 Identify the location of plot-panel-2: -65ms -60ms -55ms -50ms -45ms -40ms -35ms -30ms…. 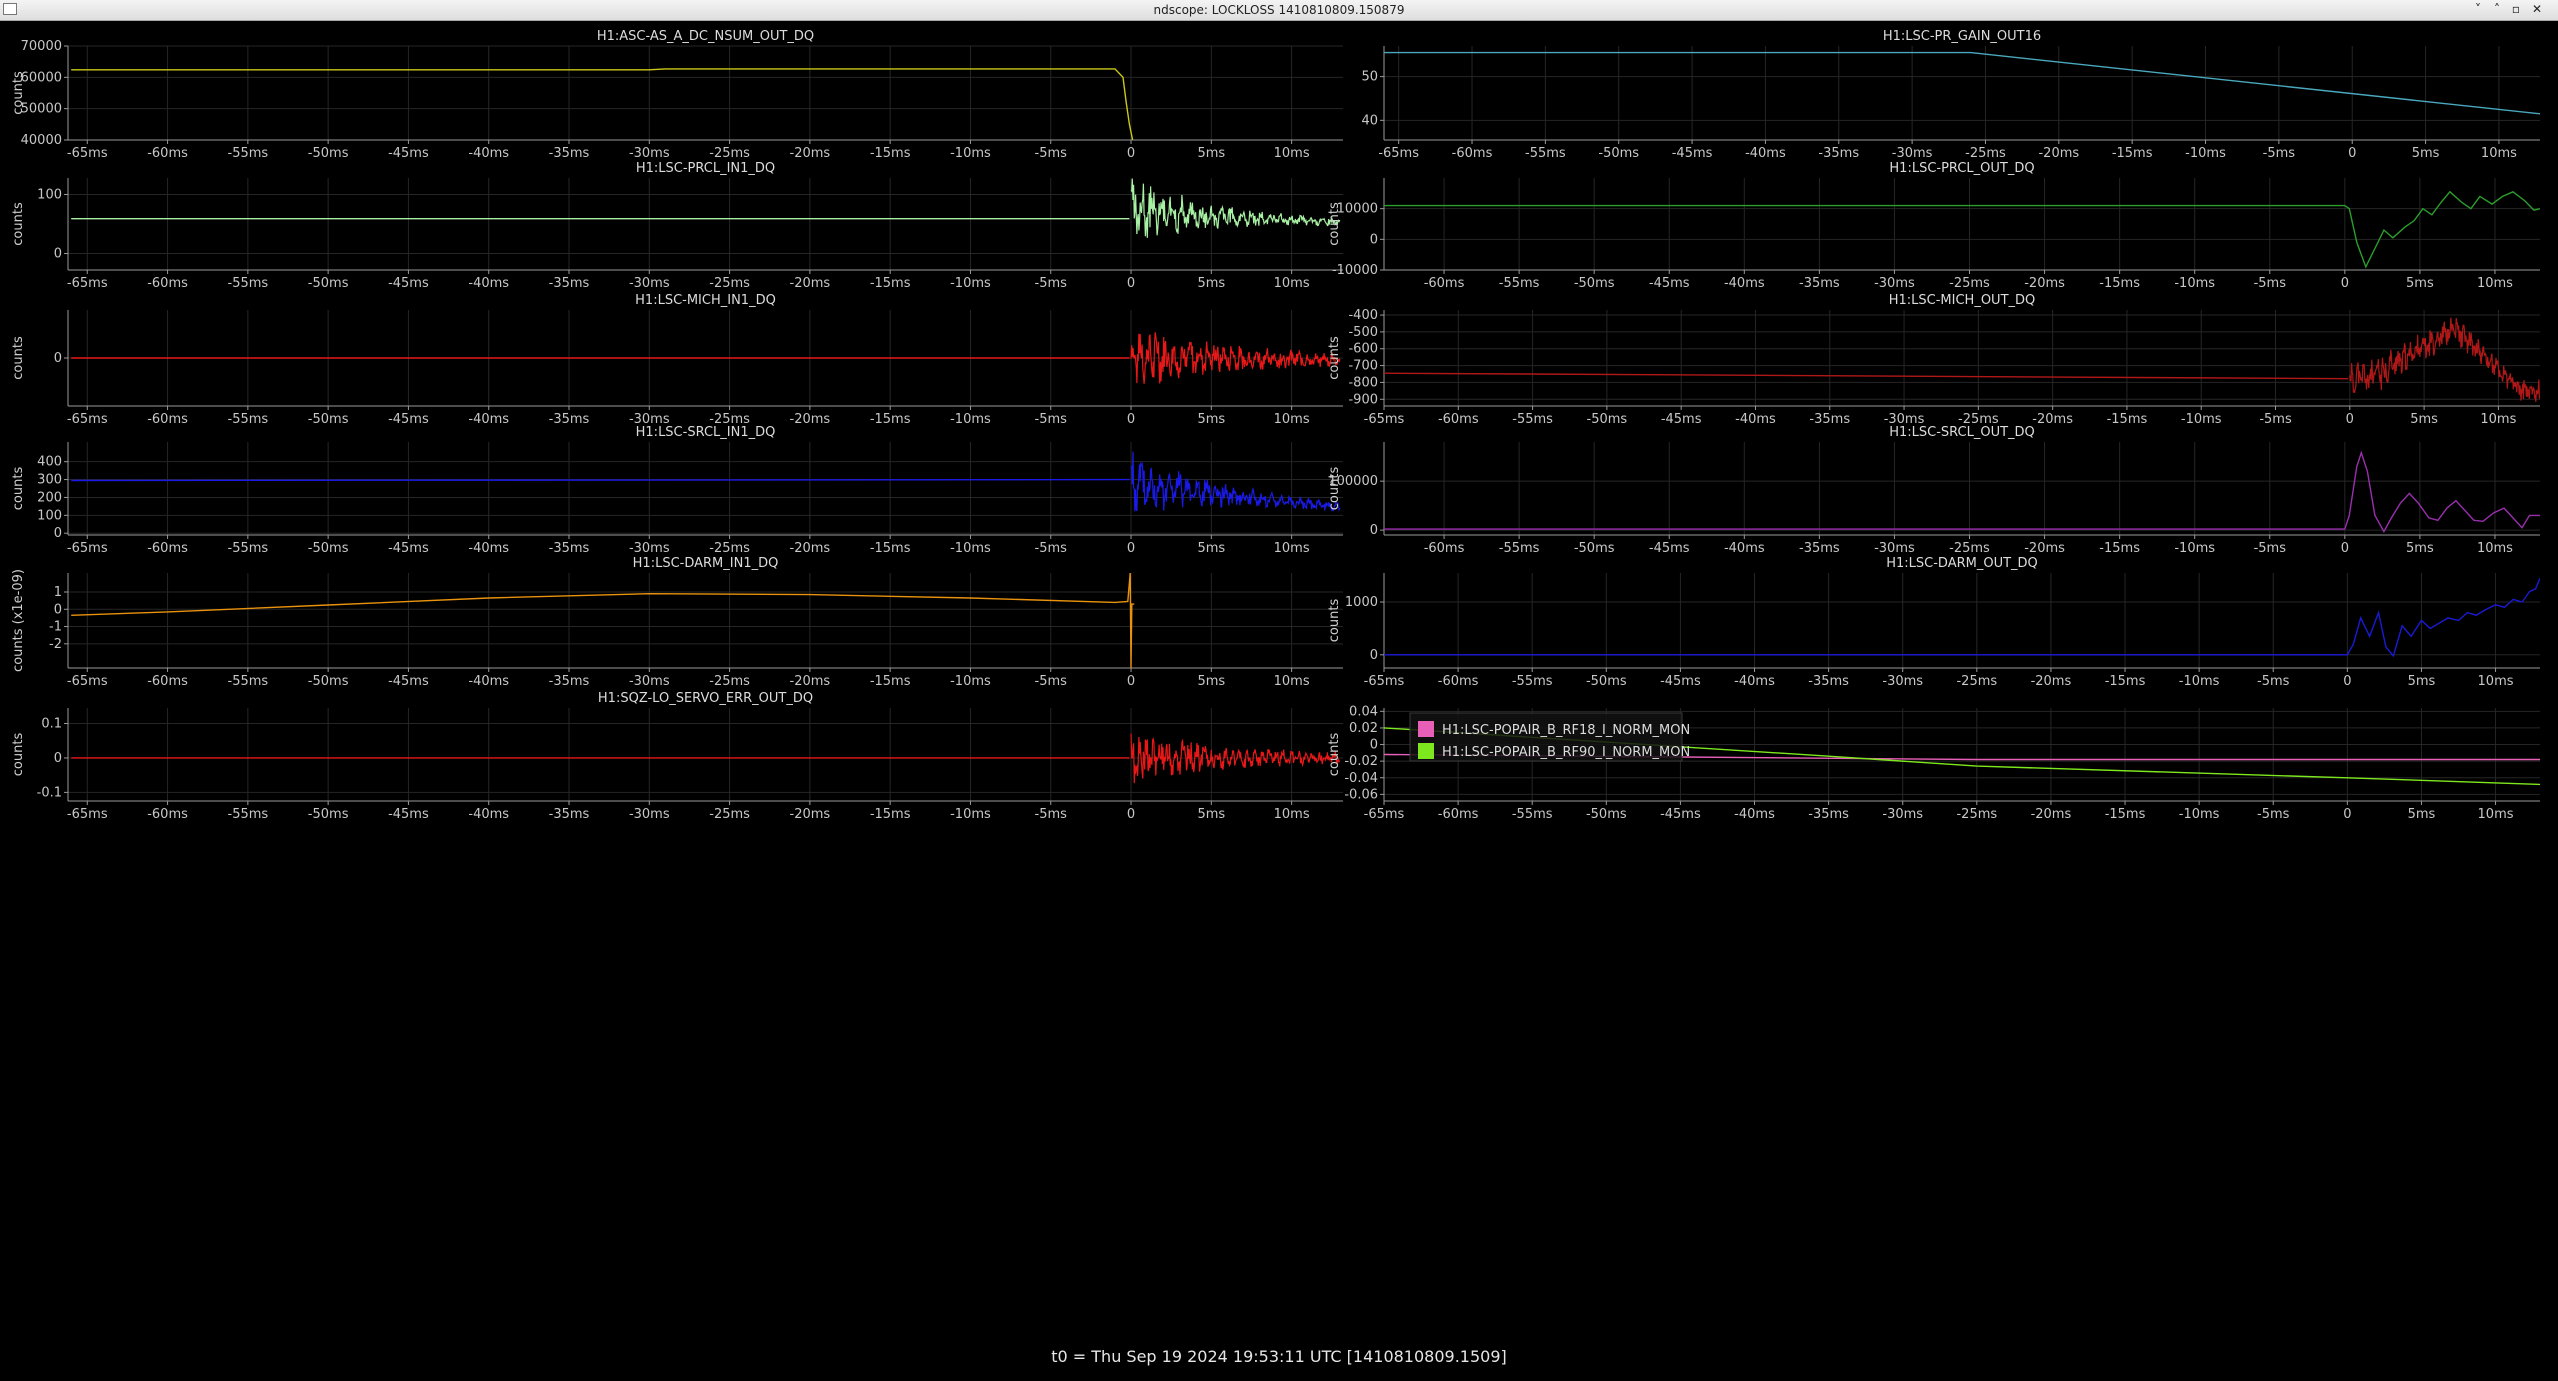
(1950, 95).